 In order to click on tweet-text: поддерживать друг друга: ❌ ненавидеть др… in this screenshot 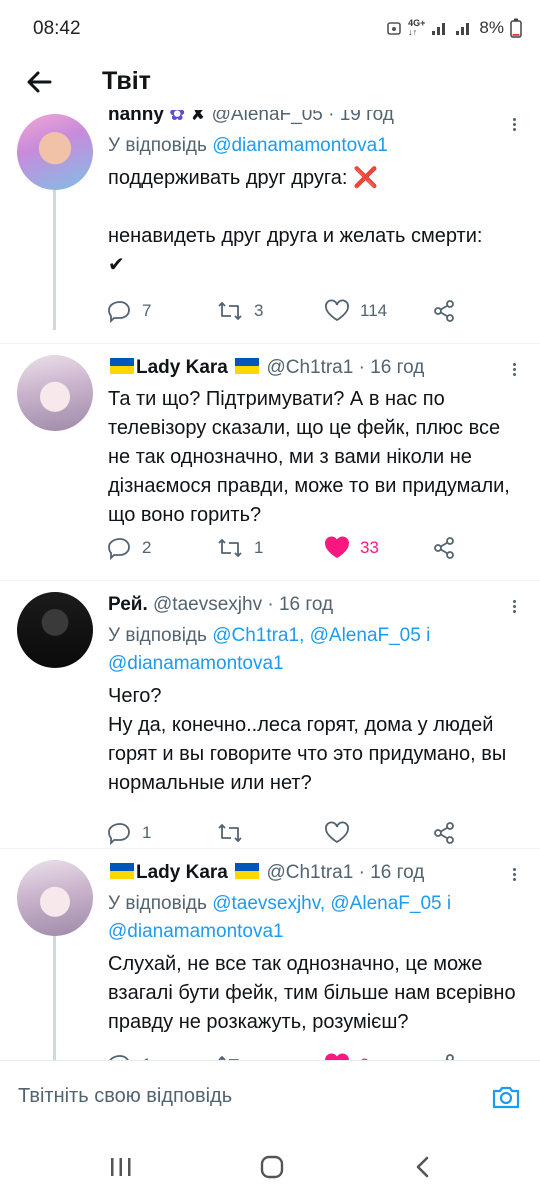, I will do `click(295, 221)`.